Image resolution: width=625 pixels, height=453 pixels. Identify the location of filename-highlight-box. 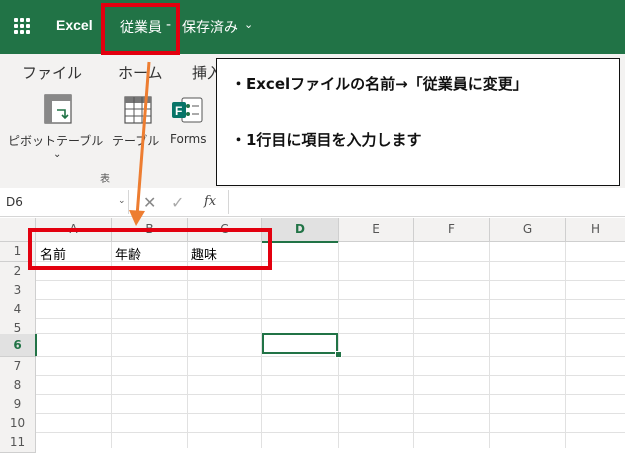
(140, 29).